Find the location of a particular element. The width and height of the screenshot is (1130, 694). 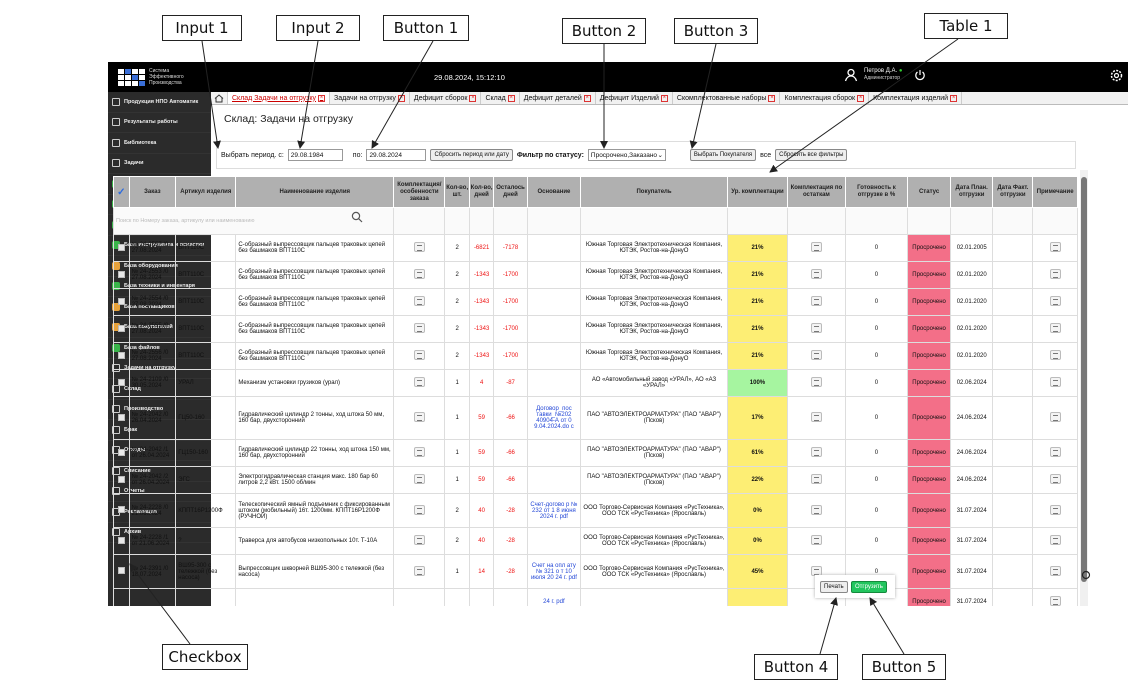

reset-all-filters-button: Сбросить все фильтры is located at coordinates (811, 155).